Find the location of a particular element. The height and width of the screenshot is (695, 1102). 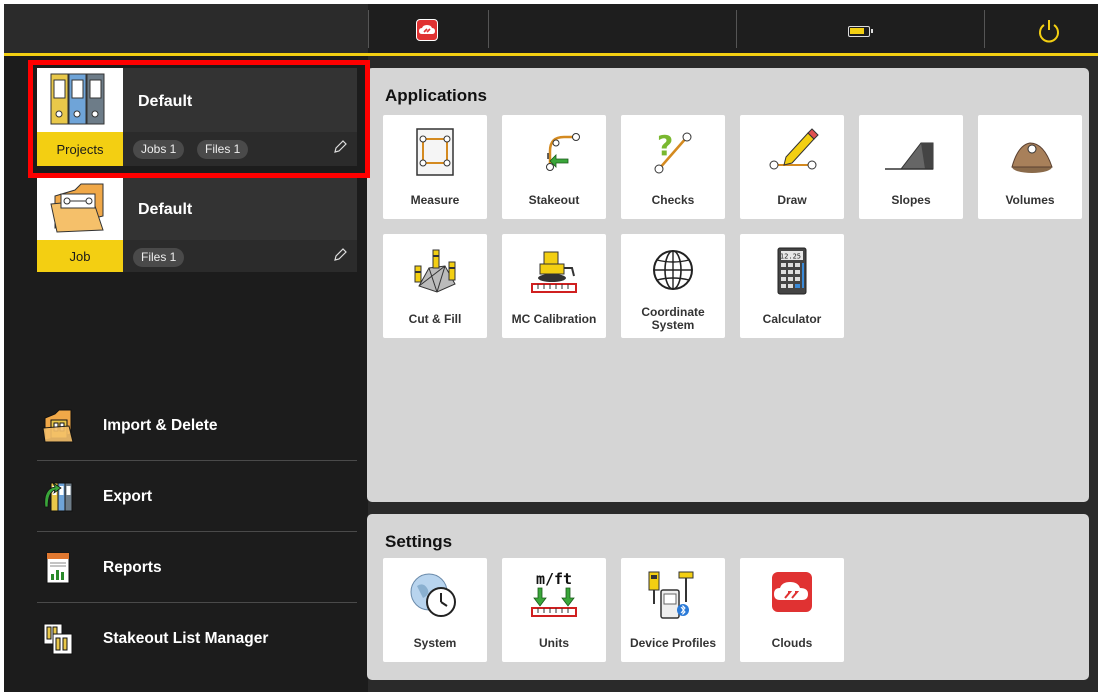

job-card: Job Default Files 1 is located at coordinates (197, 224).